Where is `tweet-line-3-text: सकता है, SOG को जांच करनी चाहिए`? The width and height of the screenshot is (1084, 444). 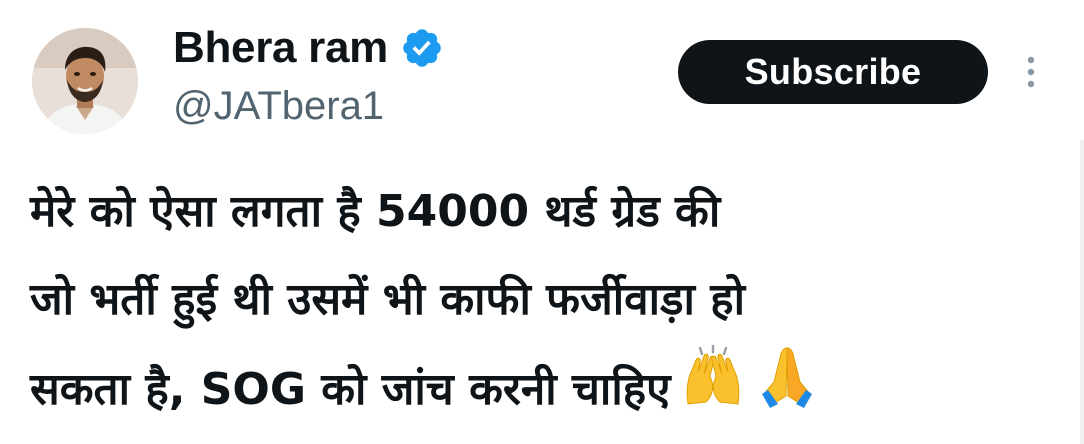
tweet-line-3-text: सकता है, SOG को जांच करनी चाहिए is located at coordinates (350, 389).